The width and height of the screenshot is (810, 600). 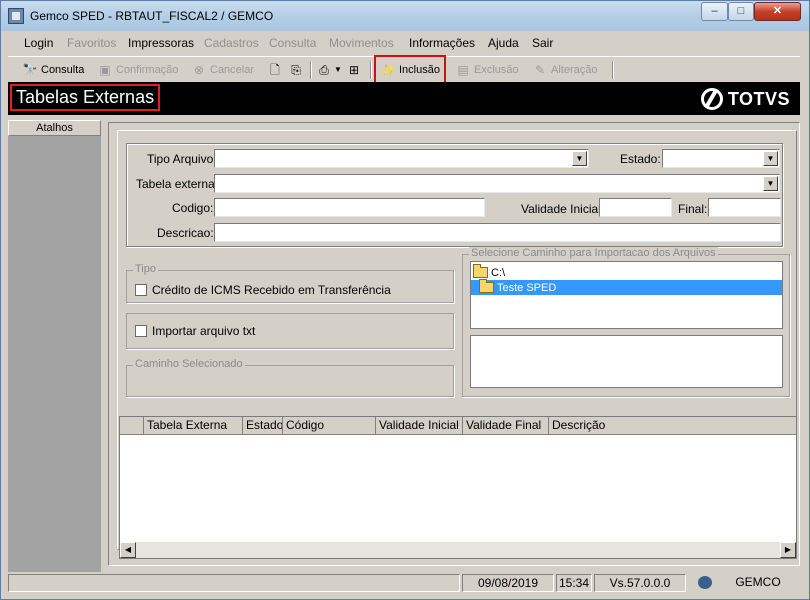 I want to click on scroll-right-icon: ▶, so click(x=788, y=550).